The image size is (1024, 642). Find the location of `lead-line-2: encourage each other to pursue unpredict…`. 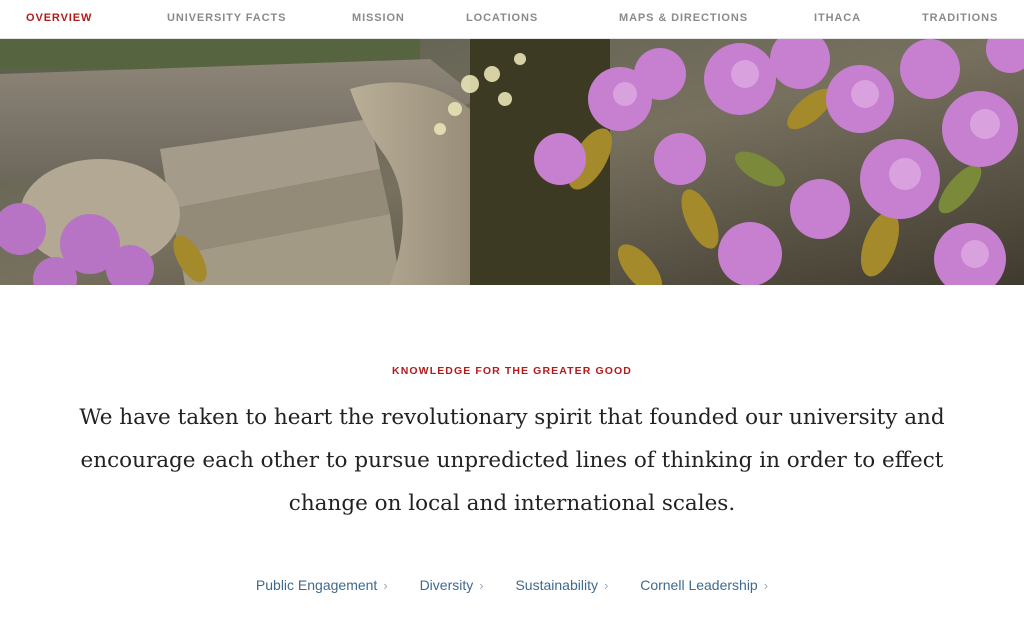

lead-line-2: encourage each other to pursue unpredict… is located at coordinates (512, 460).